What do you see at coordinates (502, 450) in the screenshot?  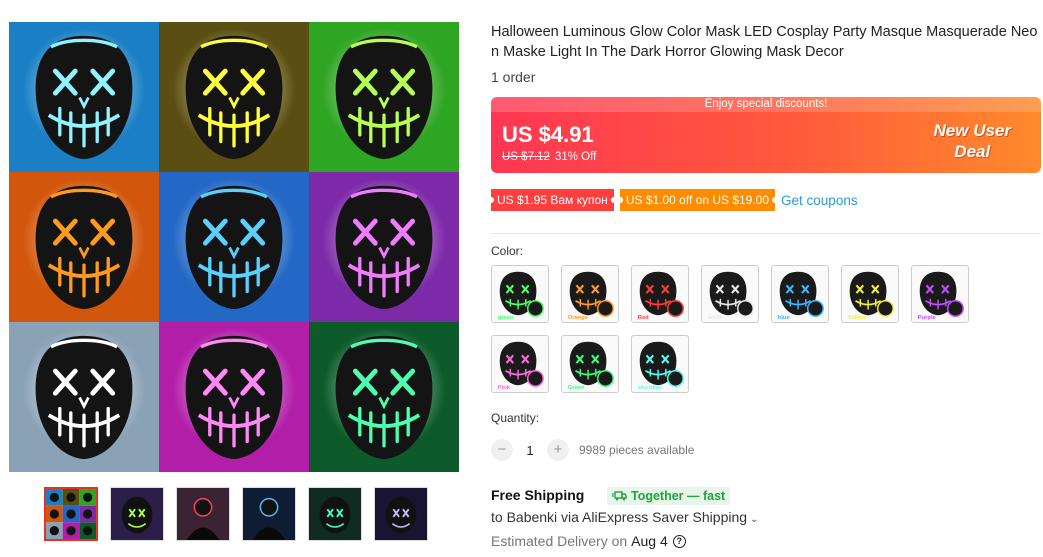 I see `quantity-decrease-button: −` at bounding box center [502, 450].